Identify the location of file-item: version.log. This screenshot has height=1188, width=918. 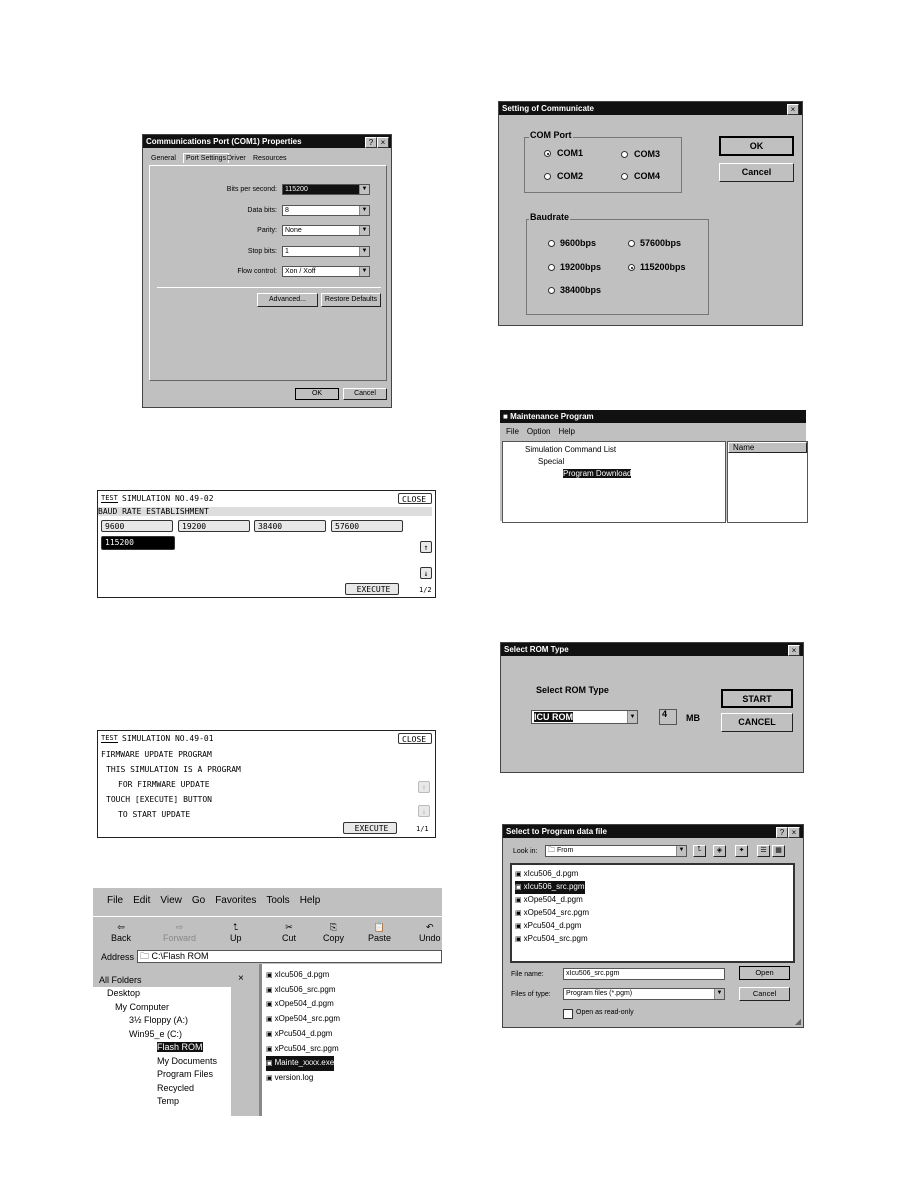
(352, 1078).